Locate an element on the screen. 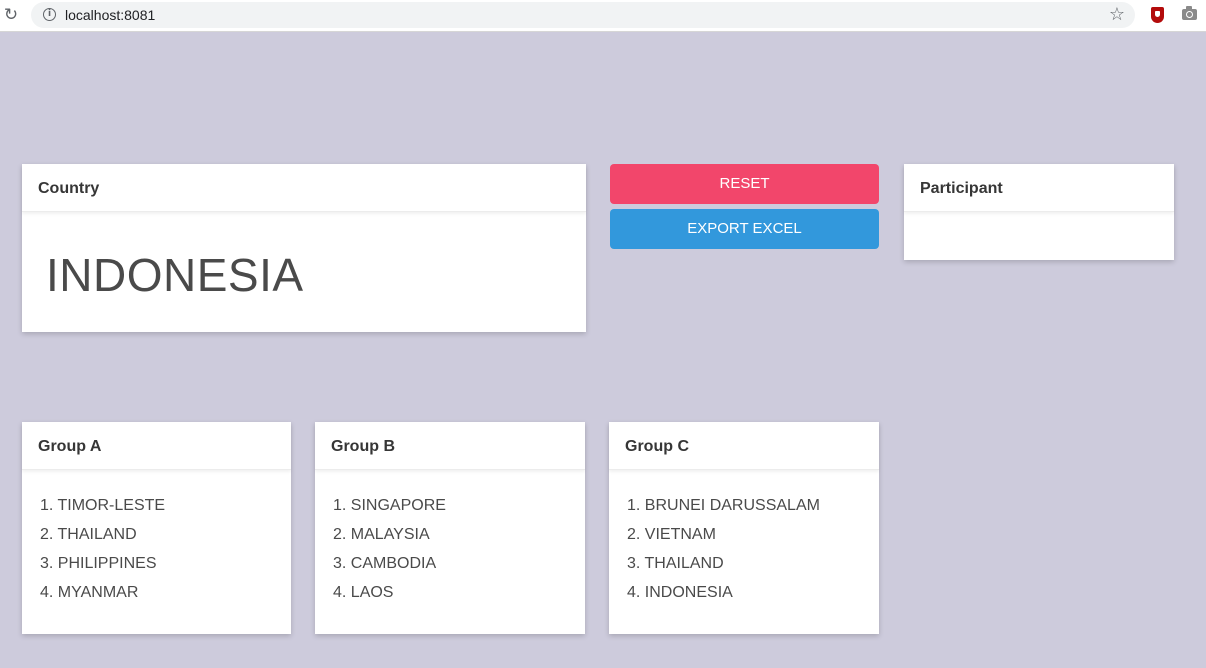 The width and height of the screenshot is (1206, 668). participant-card: Participant is located at coordinates (1039, 212).